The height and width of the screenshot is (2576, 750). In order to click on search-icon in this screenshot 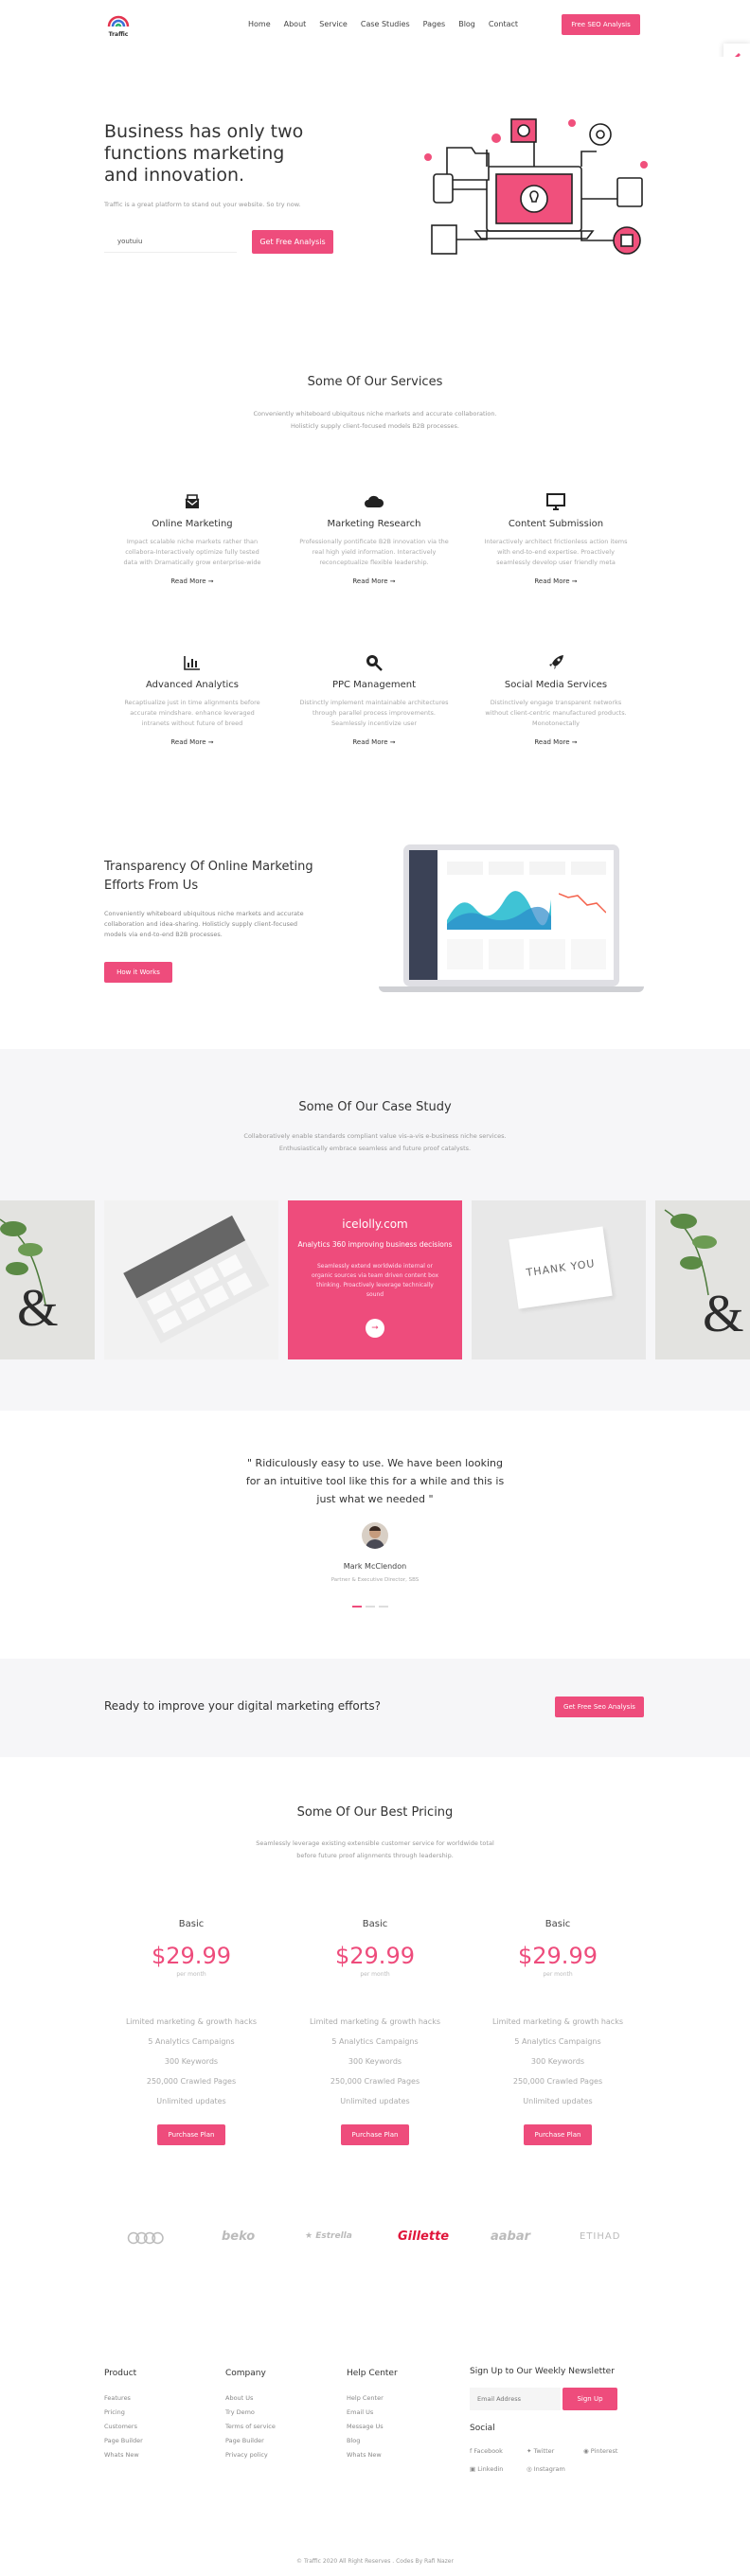, I will do `click(375, 663)`.